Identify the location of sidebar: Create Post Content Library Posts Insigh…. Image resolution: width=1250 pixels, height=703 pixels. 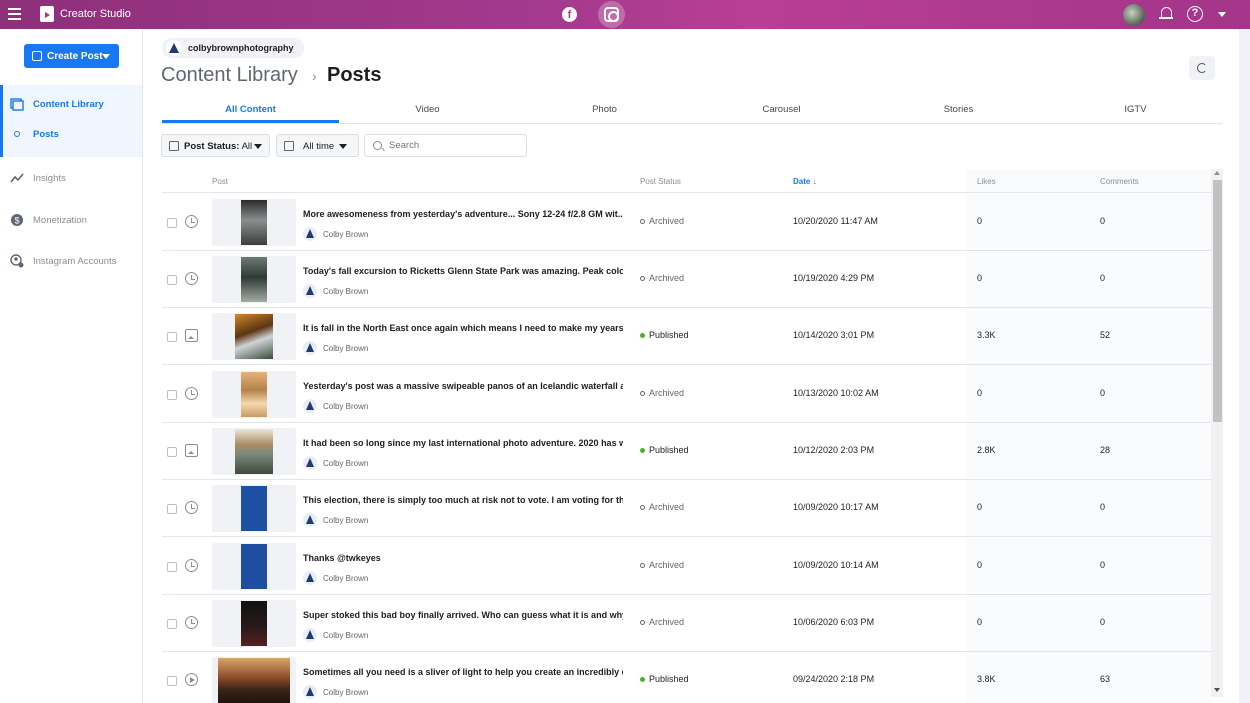
(71, 366).